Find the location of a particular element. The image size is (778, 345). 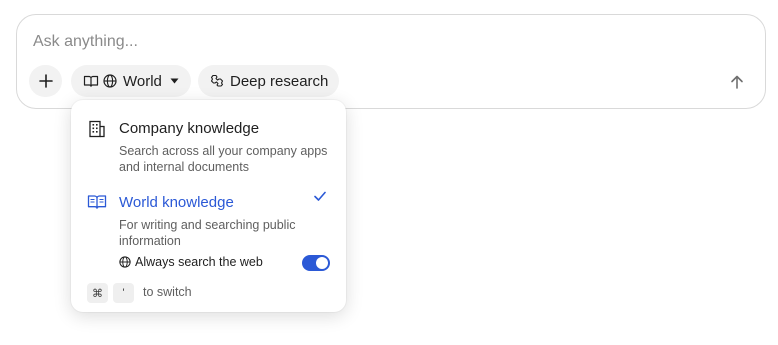

command-key: ⌘ is located at coordinates (97, 293).